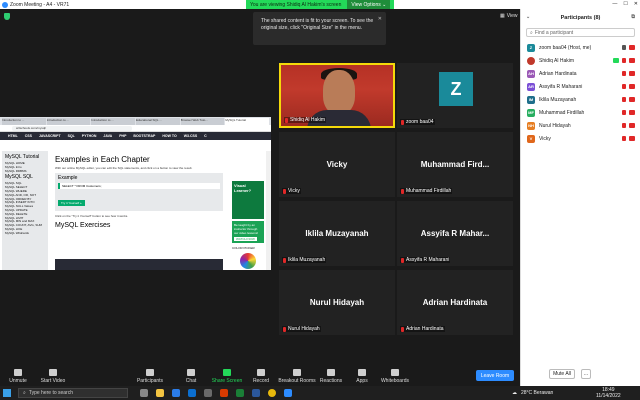  I want to click on view-button: ▦ View, so click(508, 16).